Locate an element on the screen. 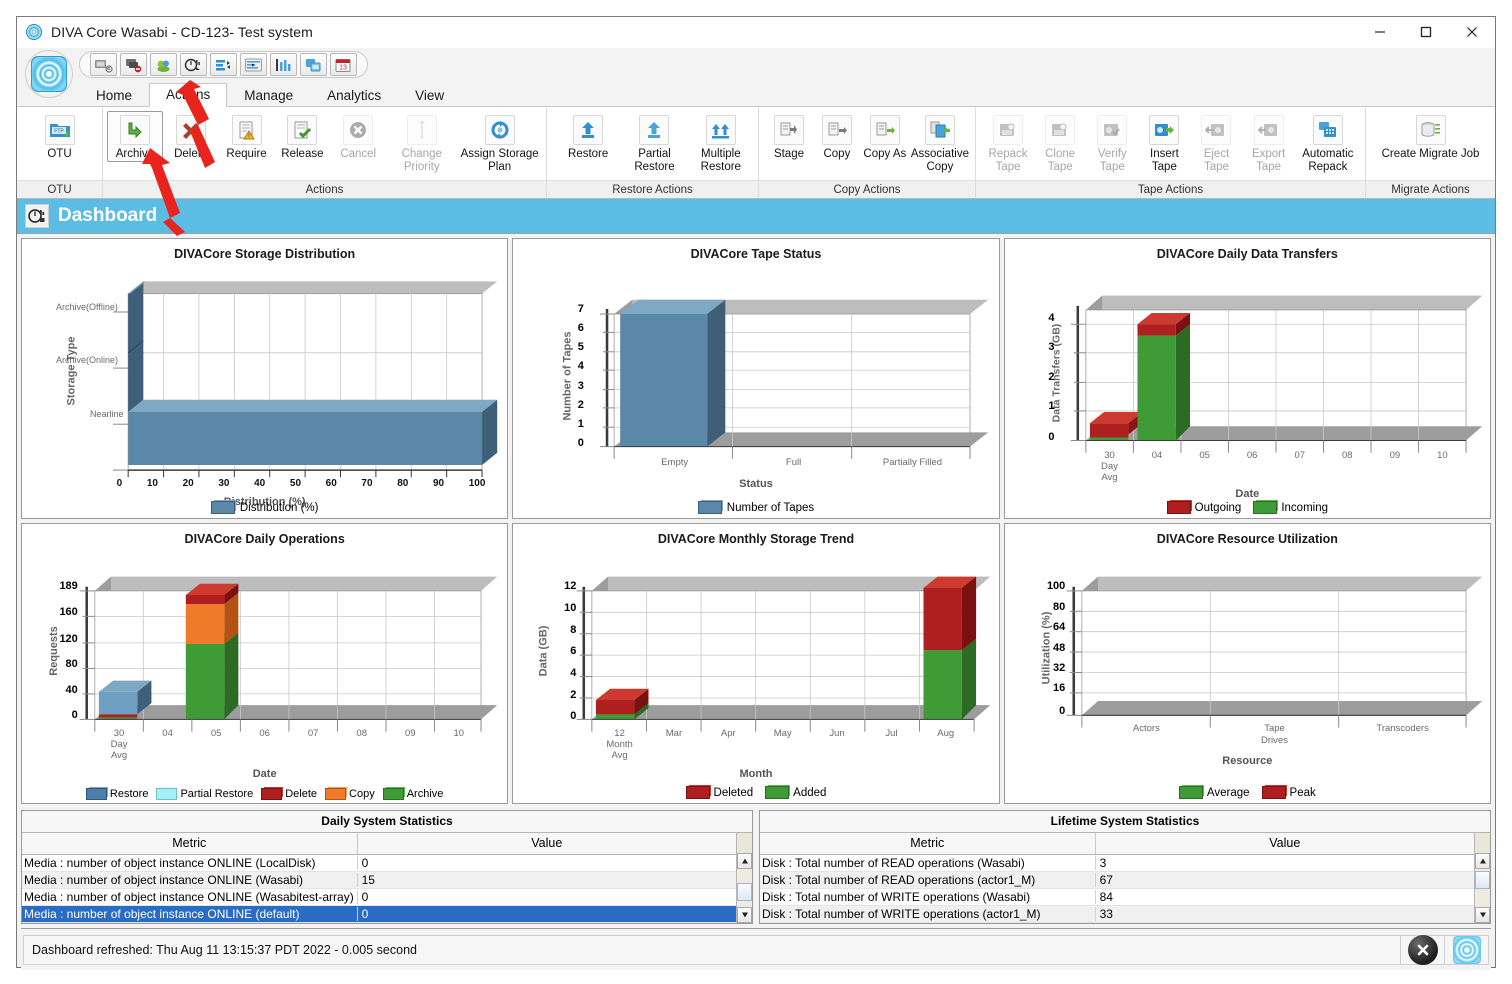 The height and width of the screenshot is (984, 1512). chart-title-storage-distribution: DIVACore Storage Distribution is located at coordinates (265, 254).